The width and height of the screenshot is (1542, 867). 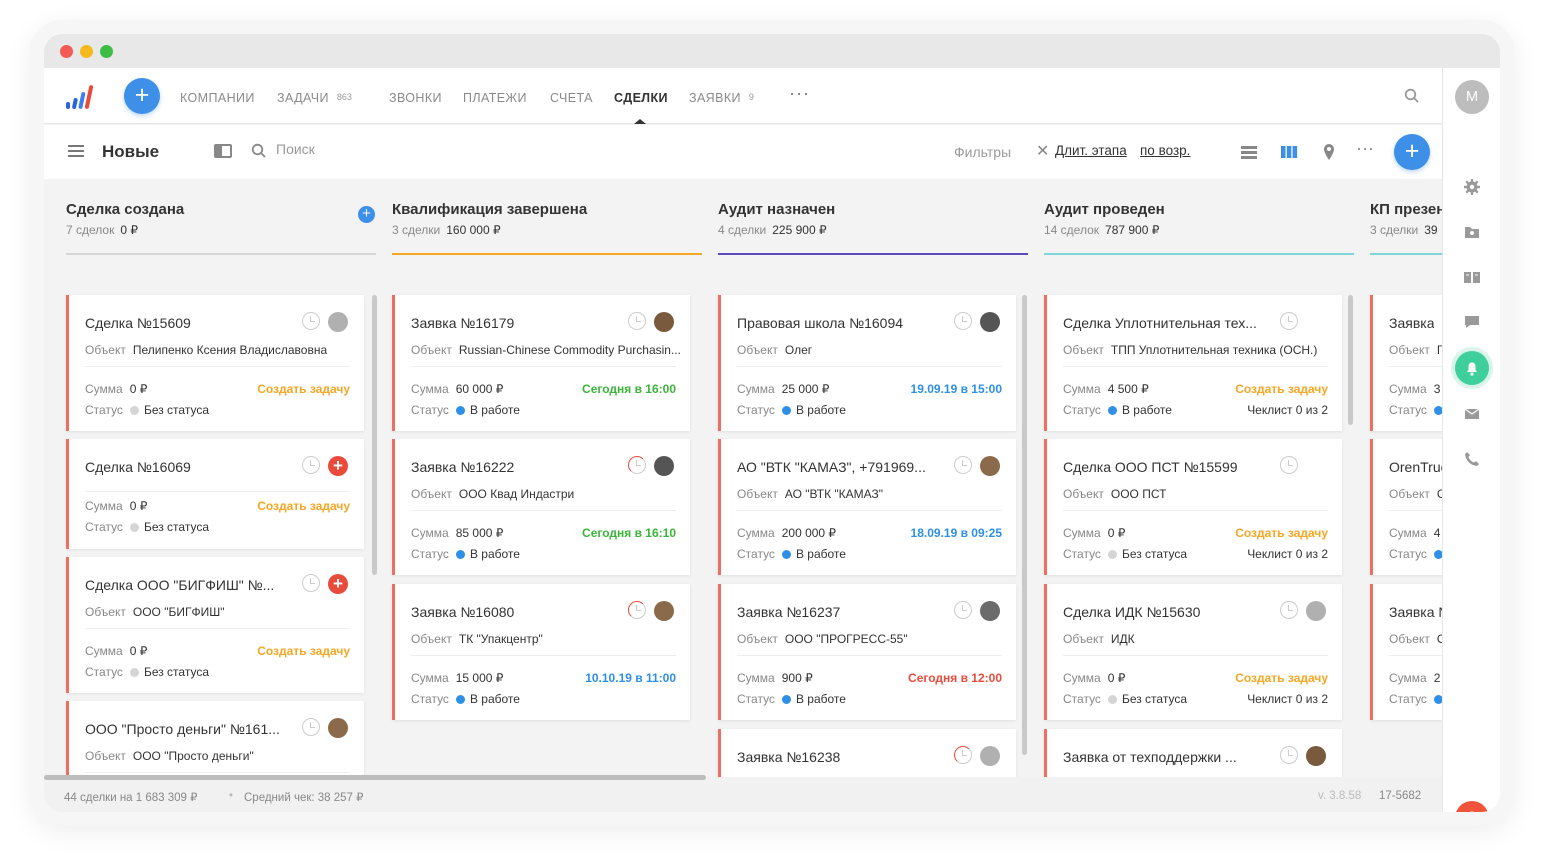 I want to click on notifications-button, so click(x=1472, y=368).